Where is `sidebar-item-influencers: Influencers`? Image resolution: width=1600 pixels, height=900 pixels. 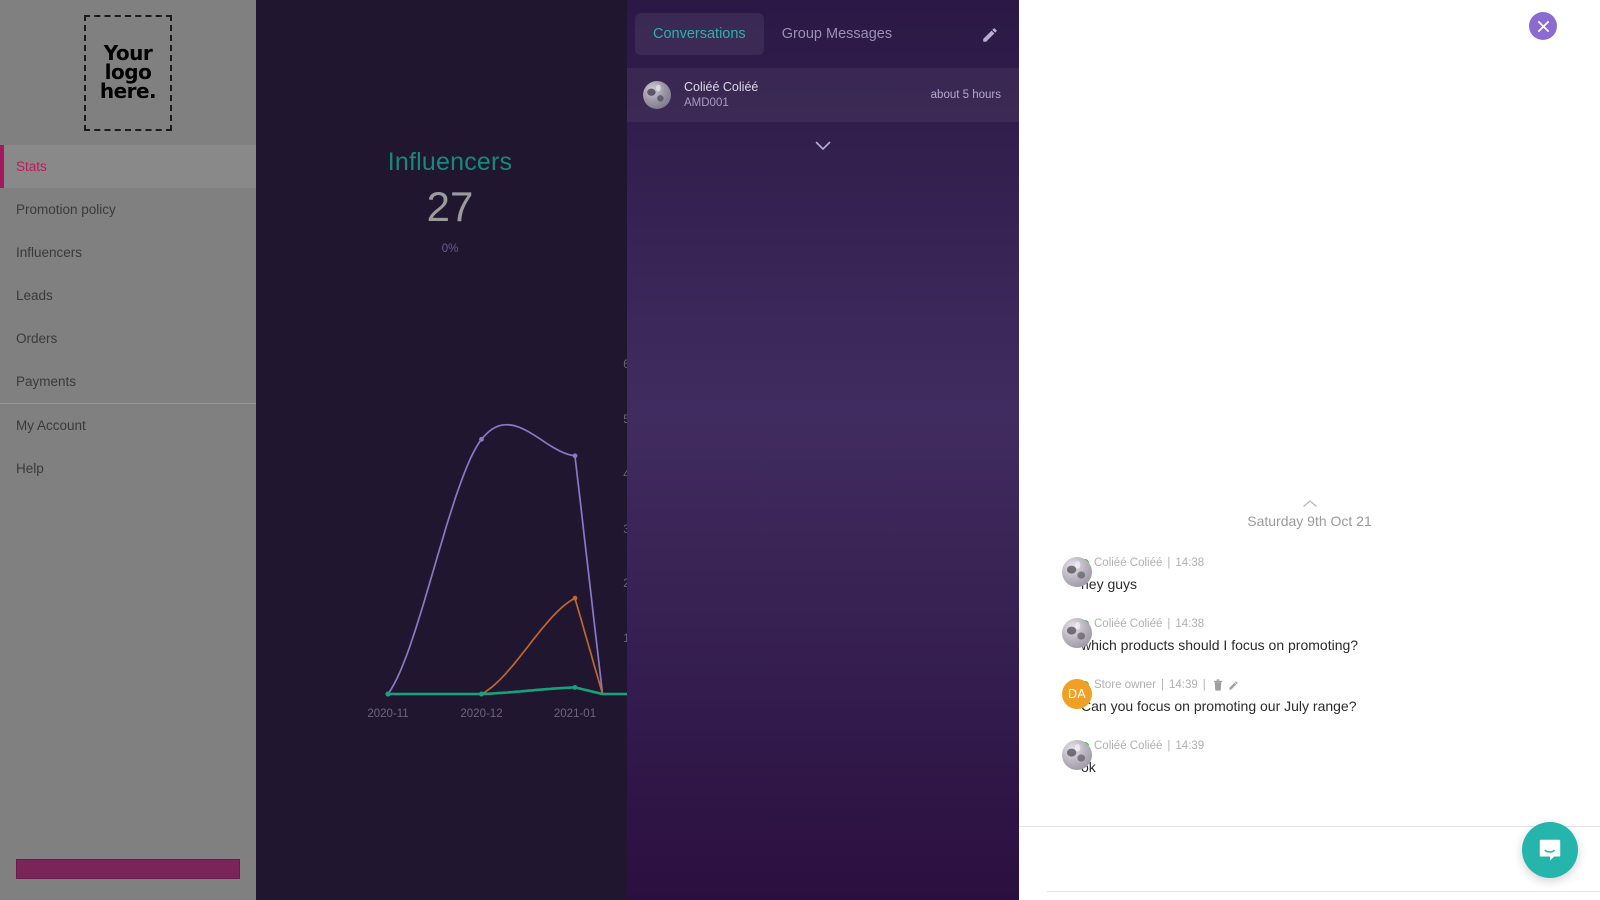
sidebar-item-influencers: Influencers is located at coordinates (128, 252).